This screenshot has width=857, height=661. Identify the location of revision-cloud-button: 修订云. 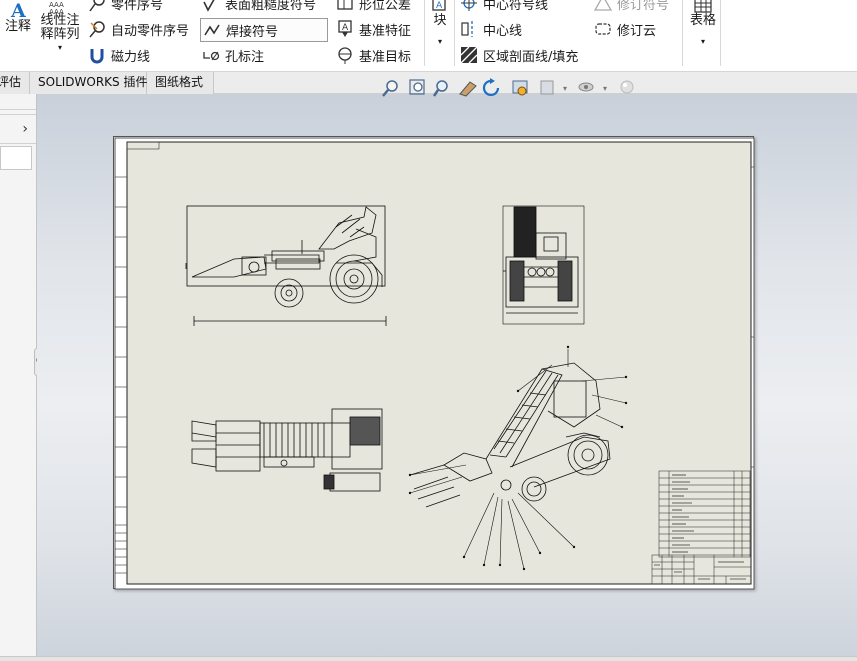
(625, 29).